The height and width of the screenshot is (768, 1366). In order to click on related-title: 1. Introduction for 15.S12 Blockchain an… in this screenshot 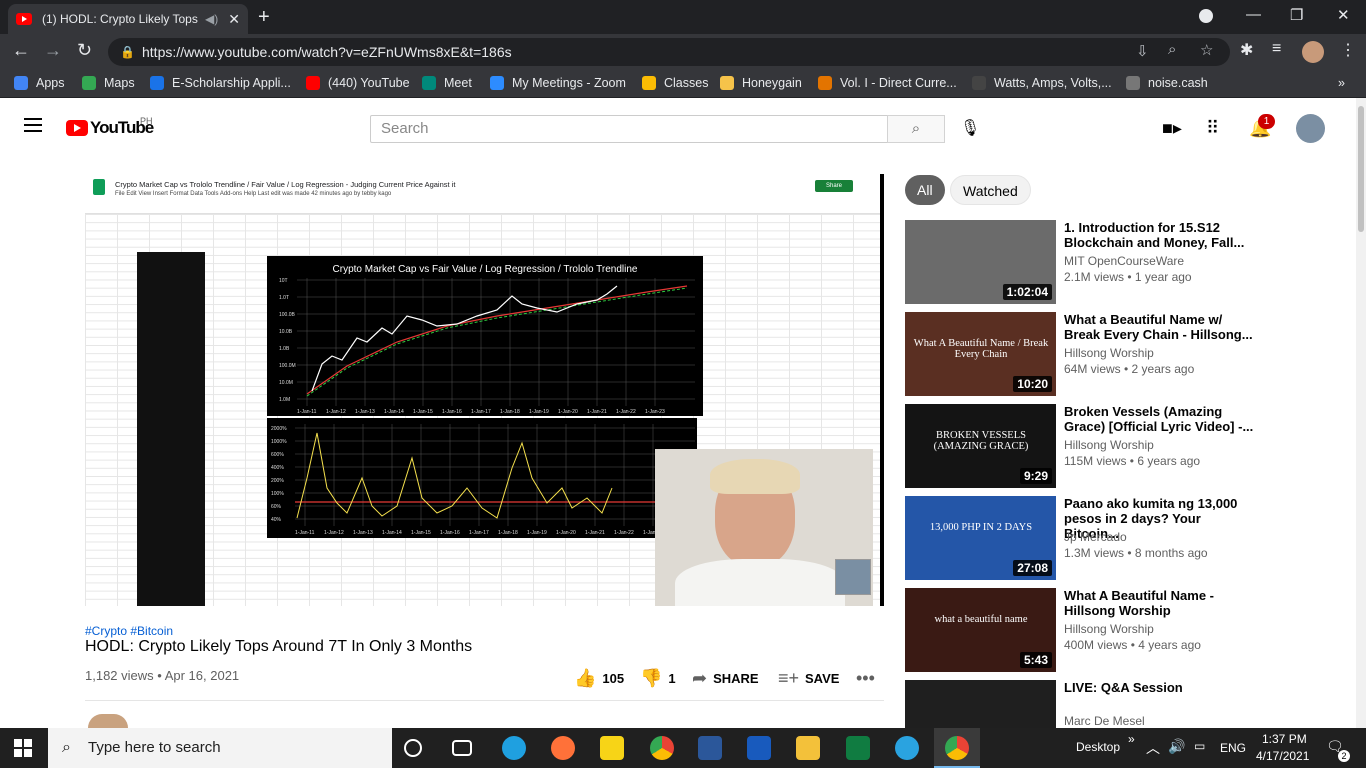, I will do `click(1159, 235)`.